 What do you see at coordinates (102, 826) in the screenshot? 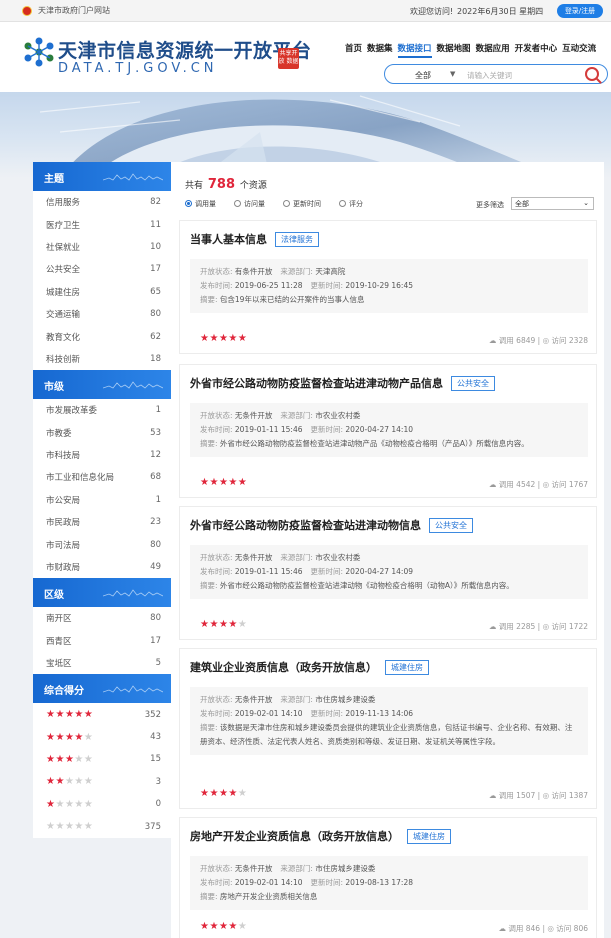
I see `score-filter-item: ★★★★★ 375` at bounding box center [102, 826].